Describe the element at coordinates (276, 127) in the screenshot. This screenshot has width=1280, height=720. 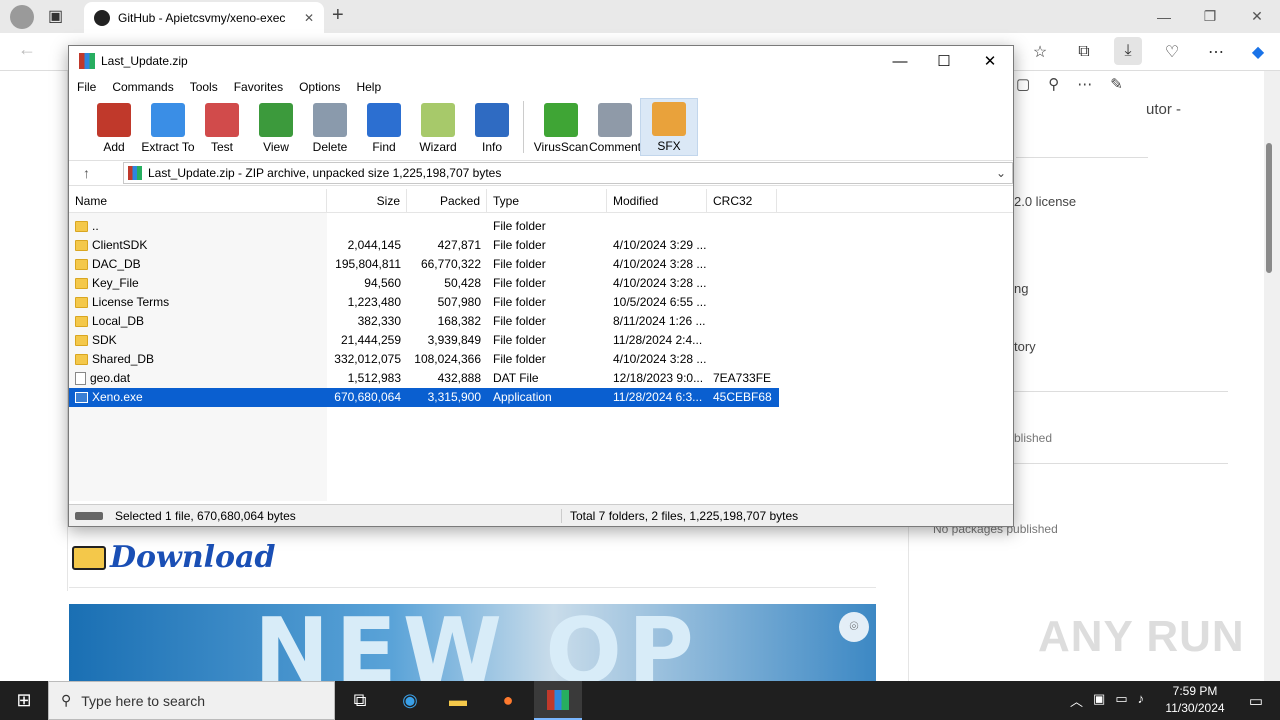
I see `toolbar-view-button: View` at that location.